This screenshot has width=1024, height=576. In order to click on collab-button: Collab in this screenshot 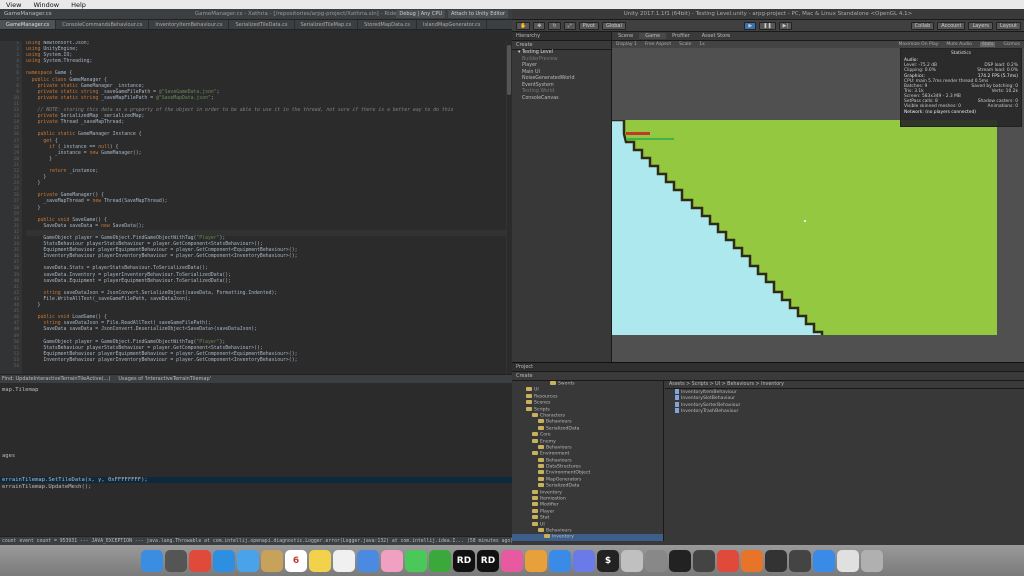, I will do `click(922, 25)`.